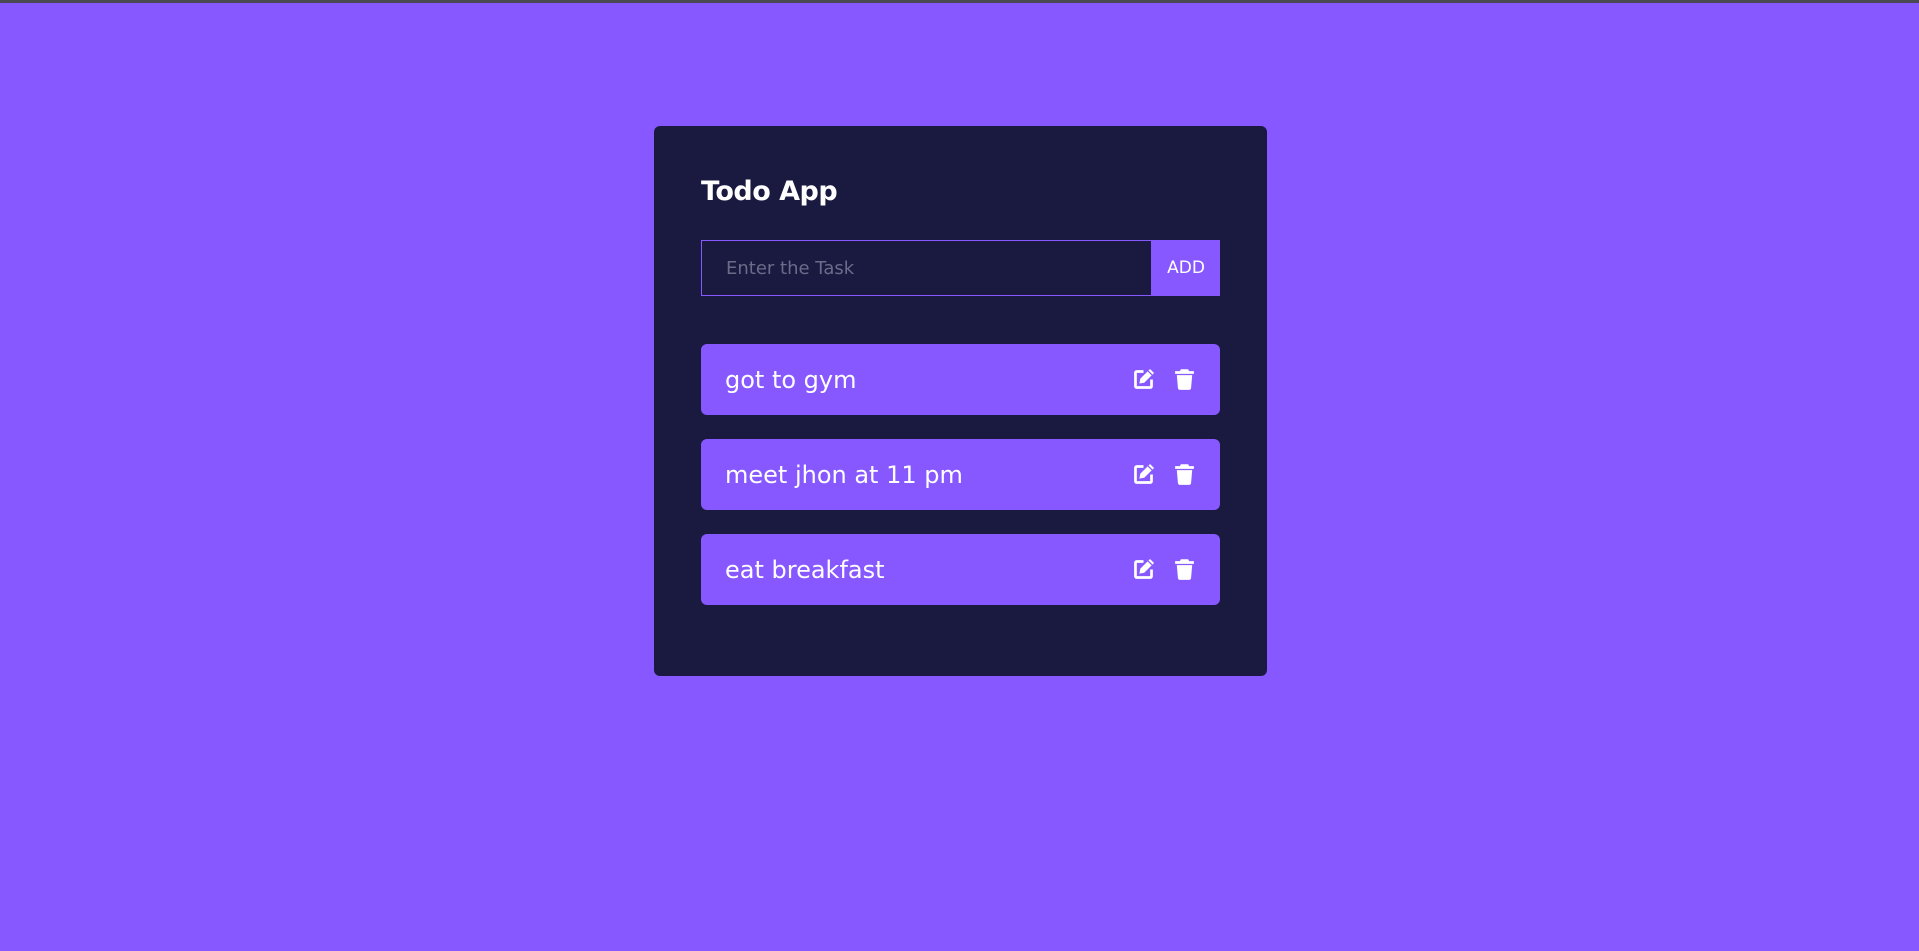 The height and width of the screenshot is (951, 1919). I want to click on todo-item: eat breakfast, so click(960, 569).